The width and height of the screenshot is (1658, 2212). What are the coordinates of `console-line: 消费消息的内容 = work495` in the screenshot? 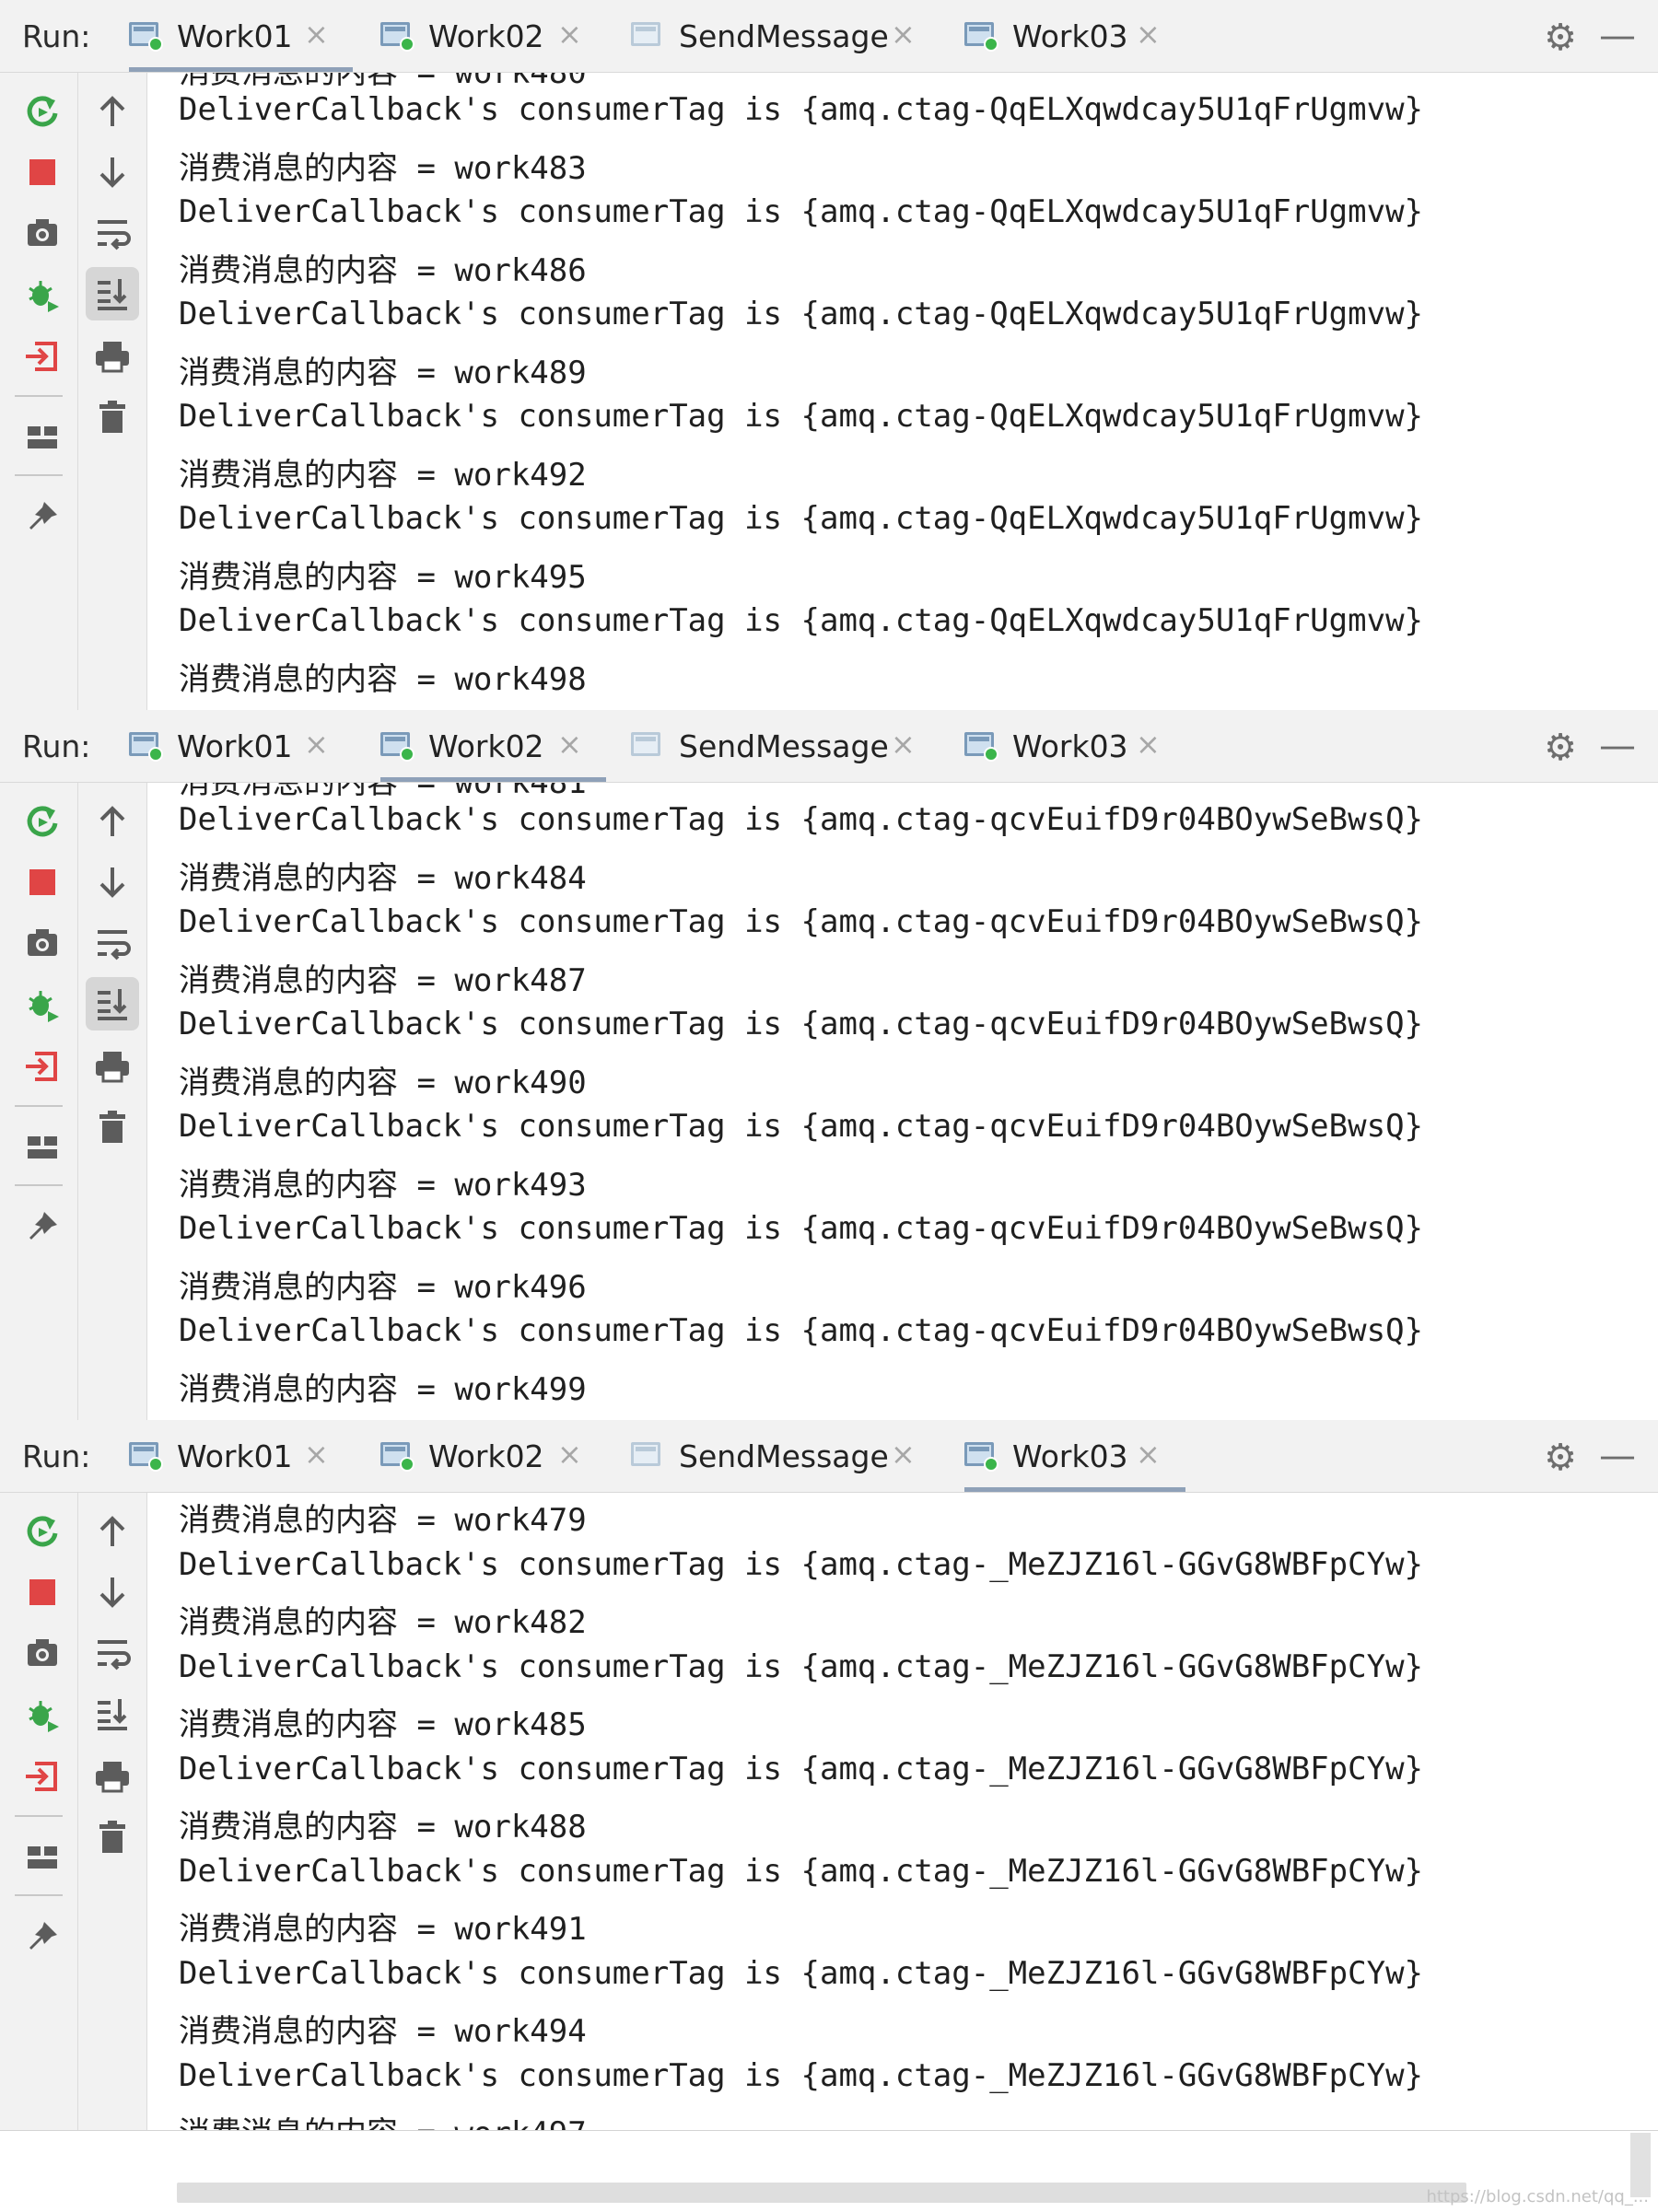 It's located at (383, 577).